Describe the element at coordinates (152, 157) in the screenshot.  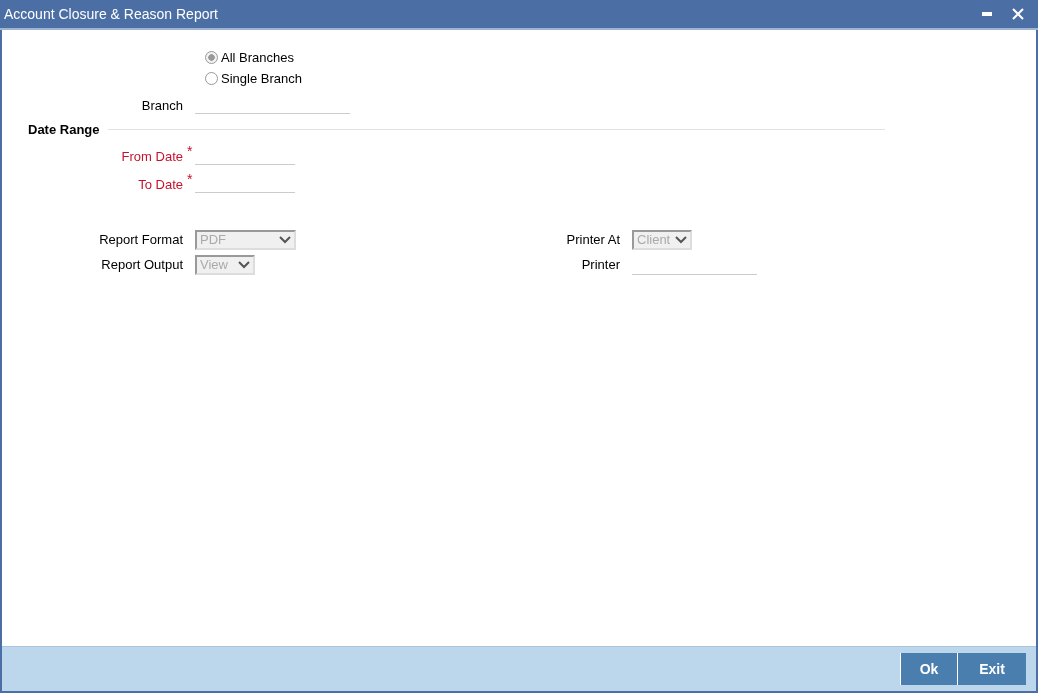
I see `field-label: From Date` at that location.